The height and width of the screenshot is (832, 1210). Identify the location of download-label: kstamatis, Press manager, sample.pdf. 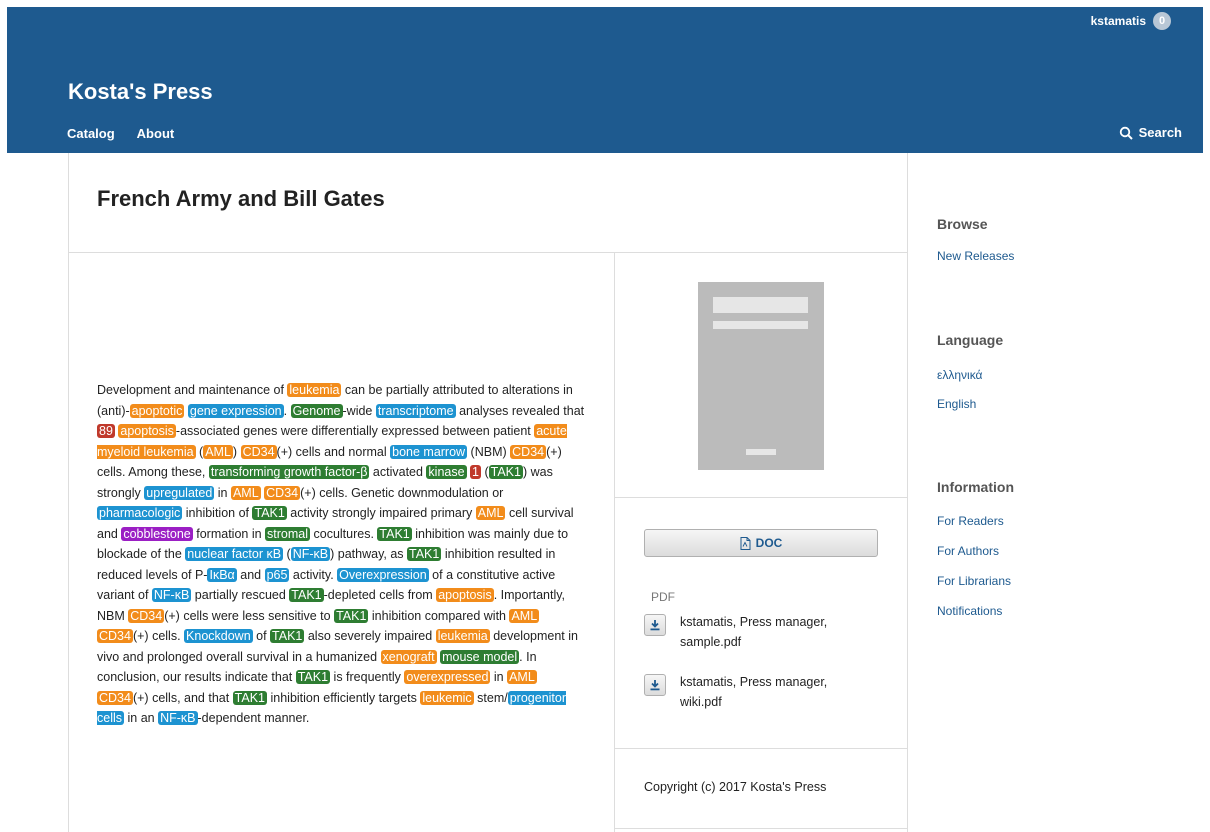
(770, 632).